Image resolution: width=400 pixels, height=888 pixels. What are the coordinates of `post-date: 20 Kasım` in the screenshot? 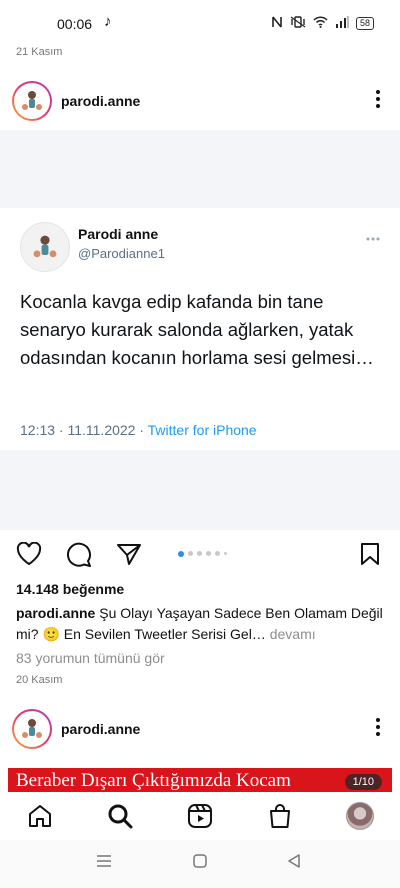 It's located at (39, 680).